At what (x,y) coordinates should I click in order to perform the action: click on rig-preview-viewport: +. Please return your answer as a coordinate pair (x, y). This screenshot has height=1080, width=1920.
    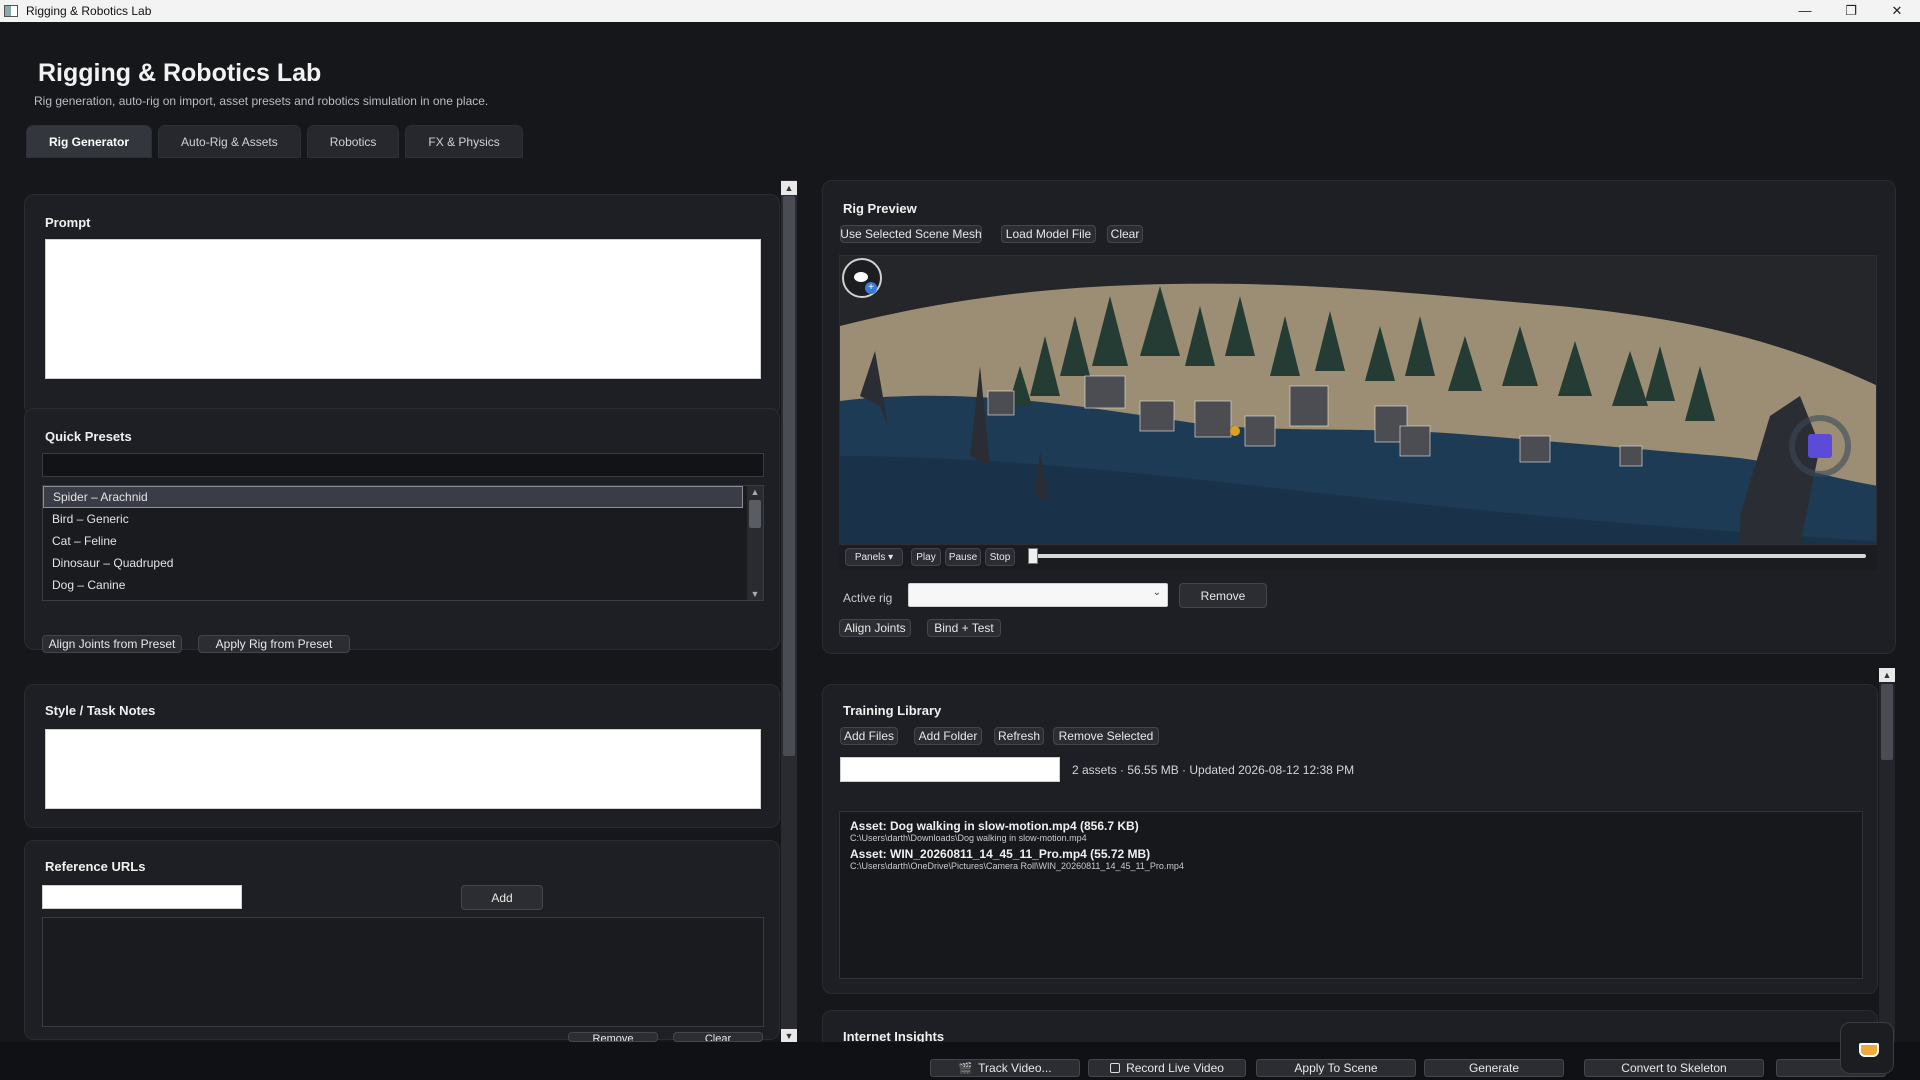
    Looking at the image, I should click on (1358, 400).